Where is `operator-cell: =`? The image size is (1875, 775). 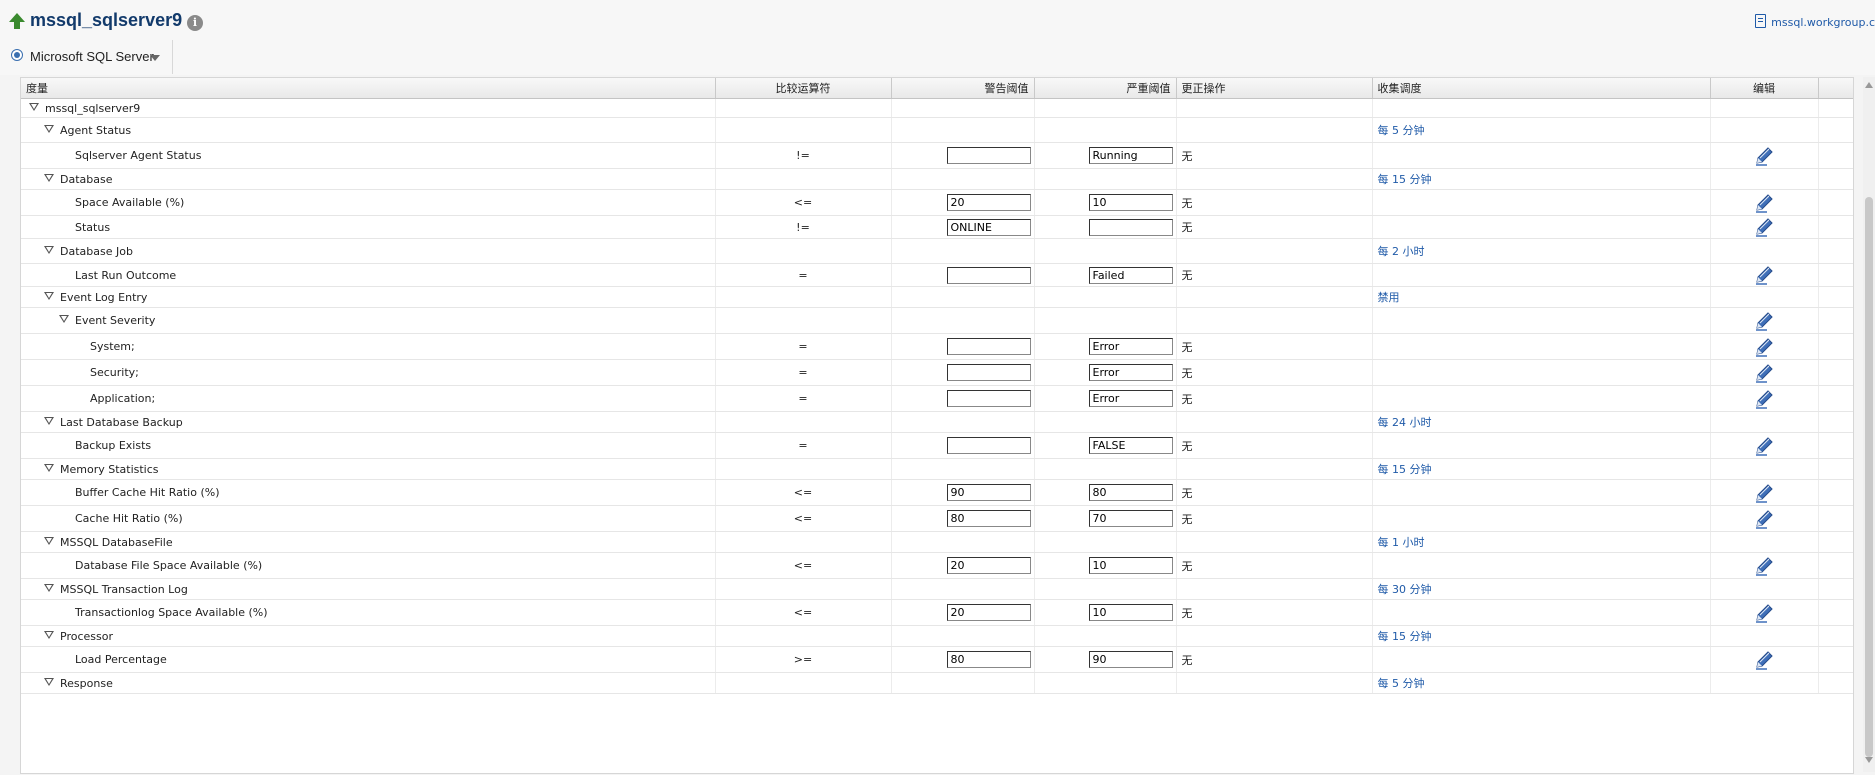 operator-cell: = is located at coordinates (803, 445).